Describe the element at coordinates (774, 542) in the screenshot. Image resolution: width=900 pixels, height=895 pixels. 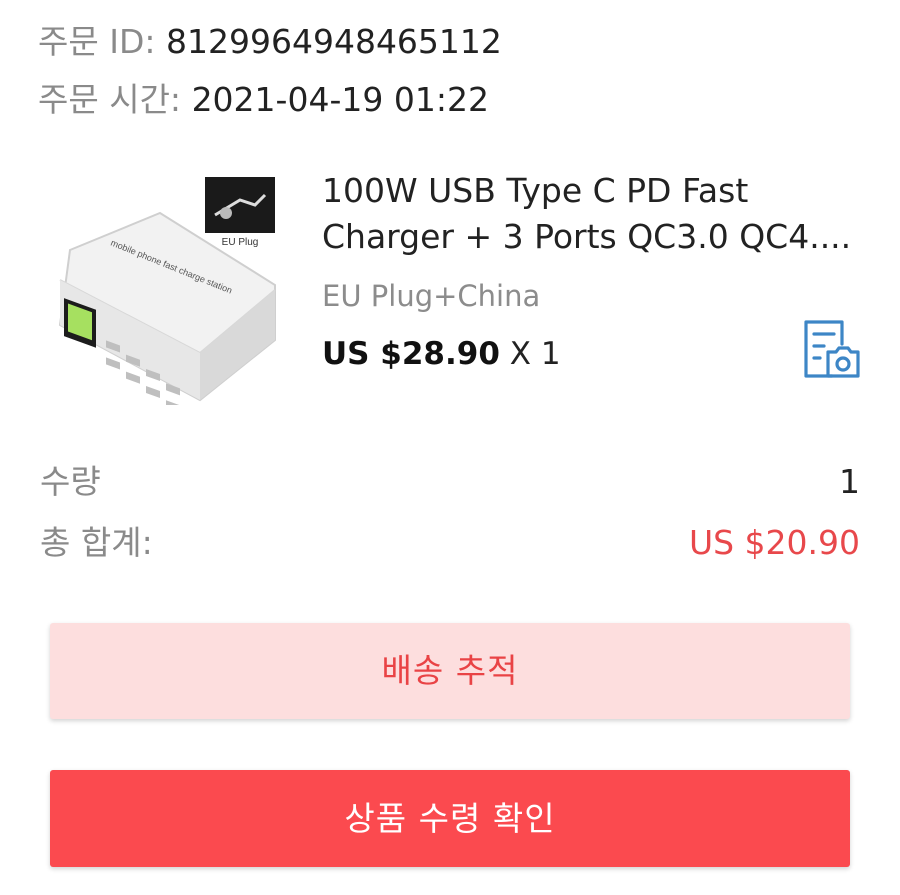
I see `total-value: US $20.90` at that location.